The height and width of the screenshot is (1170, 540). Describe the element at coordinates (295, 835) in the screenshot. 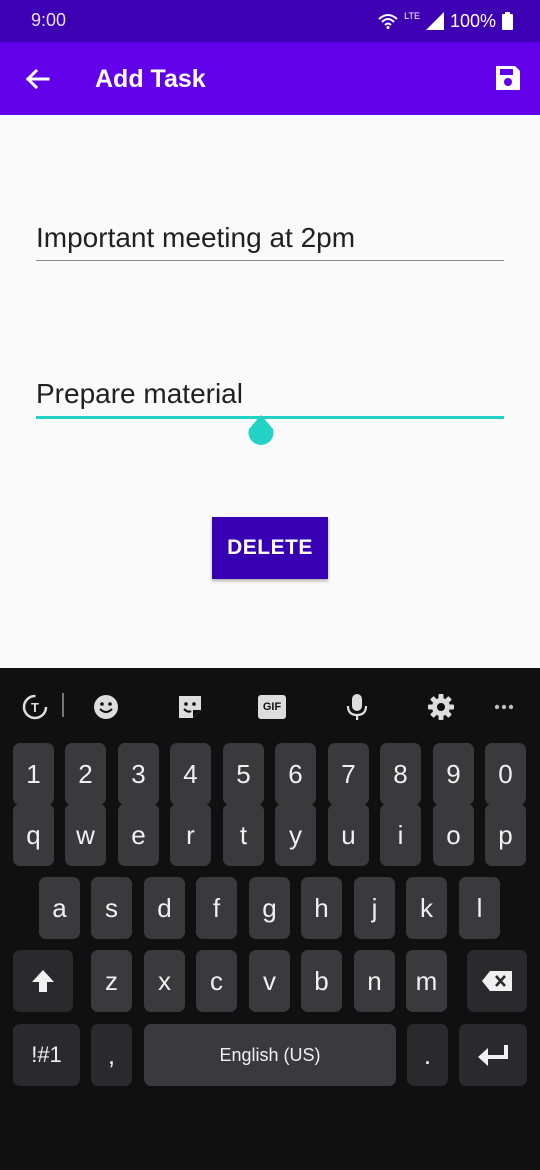

I see `key-y: y` at that location.